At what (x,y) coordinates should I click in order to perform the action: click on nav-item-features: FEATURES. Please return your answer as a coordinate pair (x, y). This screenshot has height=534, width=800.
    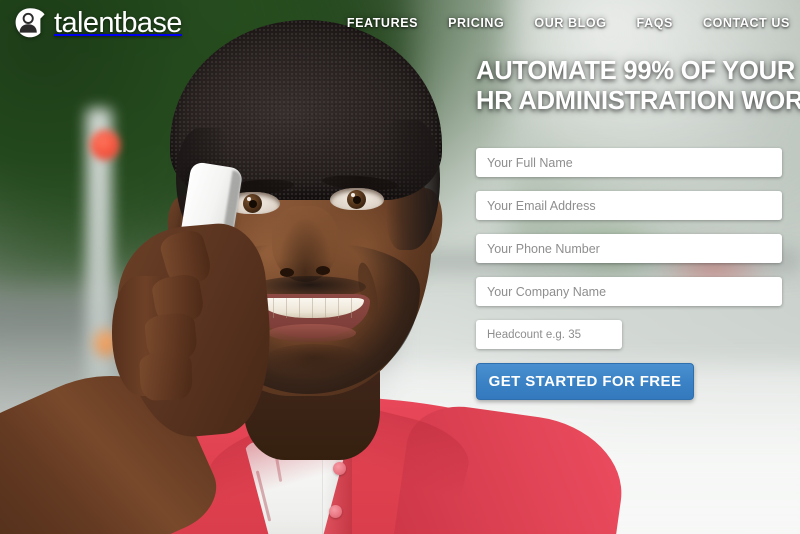
    Looking at the image, I should click on (382, 23).